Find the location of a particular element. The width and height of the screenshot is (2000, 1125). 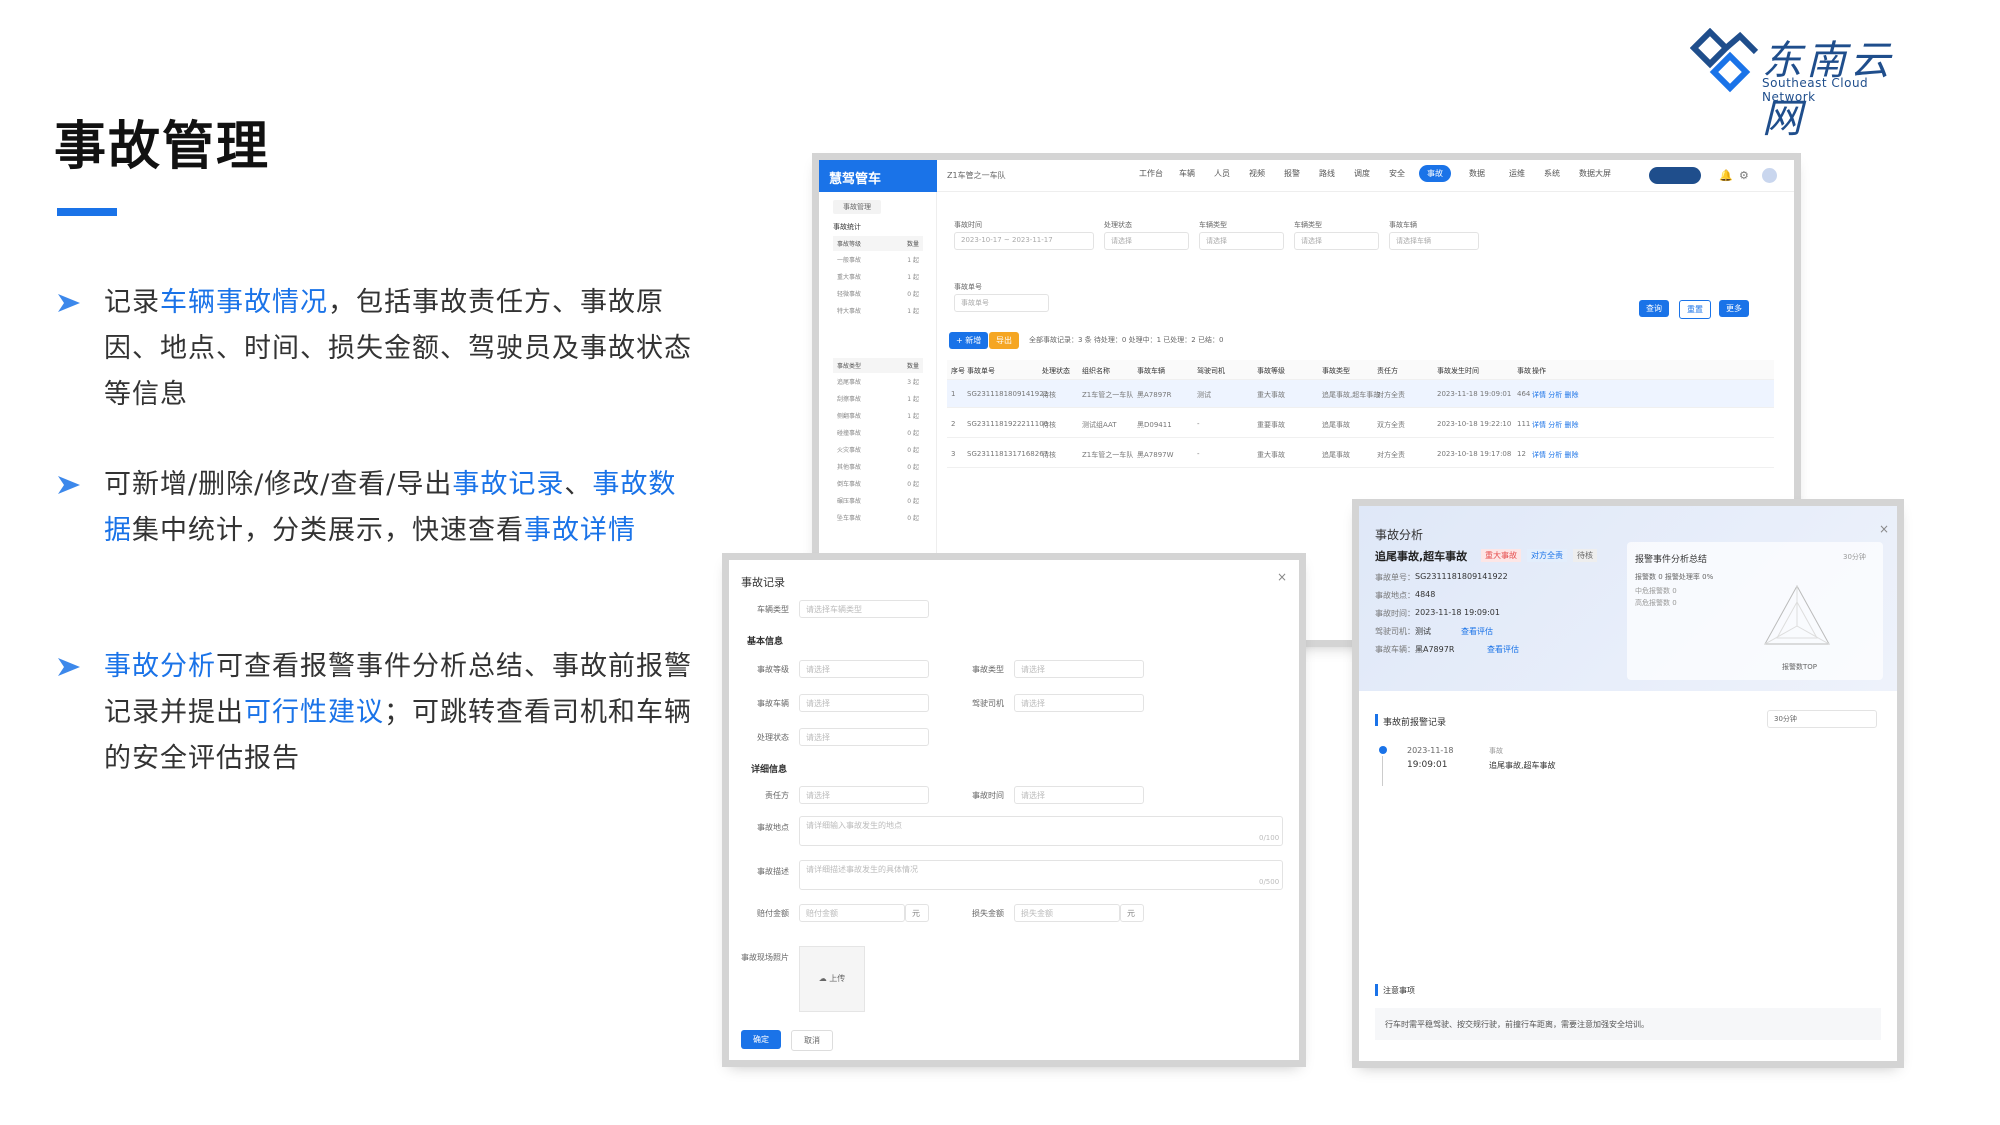

comp-input: 赔付金额 is located at coordinates (852, 913).